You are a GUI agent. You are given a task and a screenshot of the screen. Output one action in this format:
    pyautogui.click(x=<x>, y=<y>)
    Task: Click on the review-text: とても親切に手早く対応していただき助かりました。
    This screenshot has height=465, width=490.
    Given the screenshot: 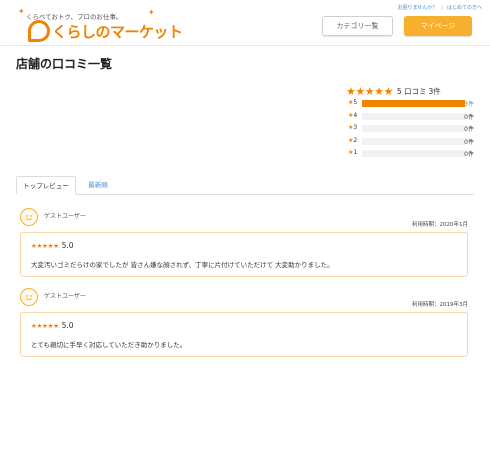 What is the action you would take?
    pyautogui.click(x=109, y=345)
    